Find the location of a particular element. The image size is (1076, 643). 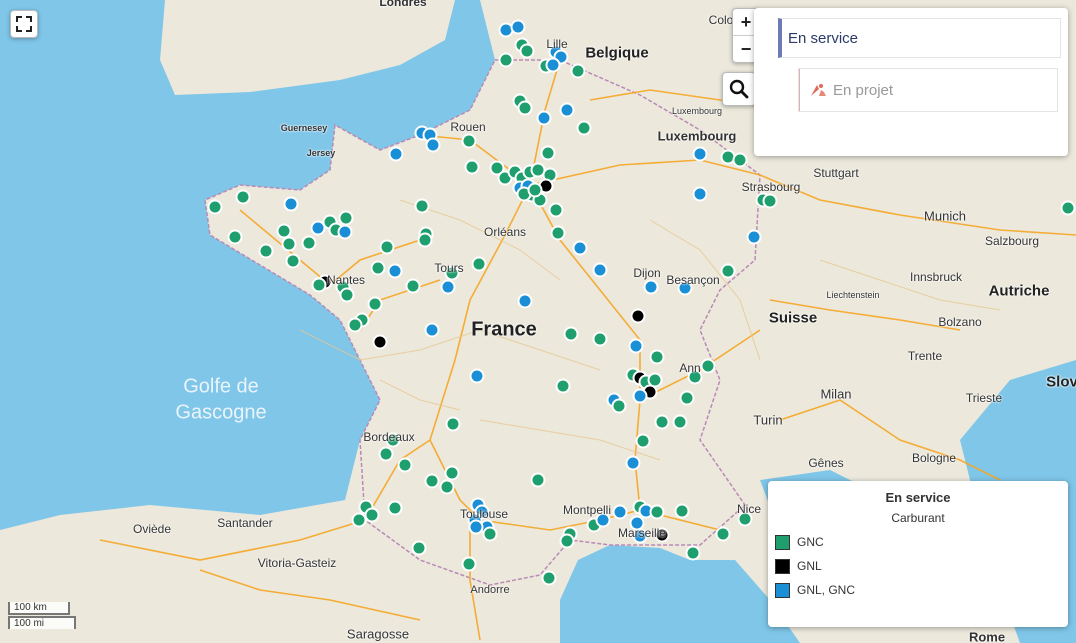

search-button is located at coordinates (739, 89).